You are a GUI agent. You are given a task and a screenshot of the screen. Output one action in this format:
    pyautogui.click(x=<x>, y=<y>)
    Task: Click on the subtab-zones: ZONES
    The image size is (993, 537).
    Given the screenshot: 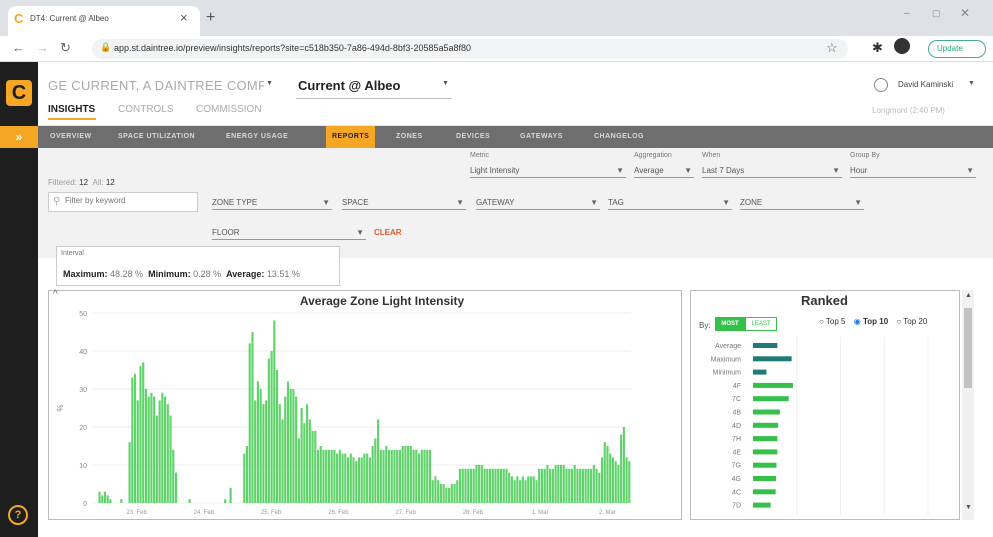 What is the action you would take?
    pyautogui.click(x=409, y=137)
    